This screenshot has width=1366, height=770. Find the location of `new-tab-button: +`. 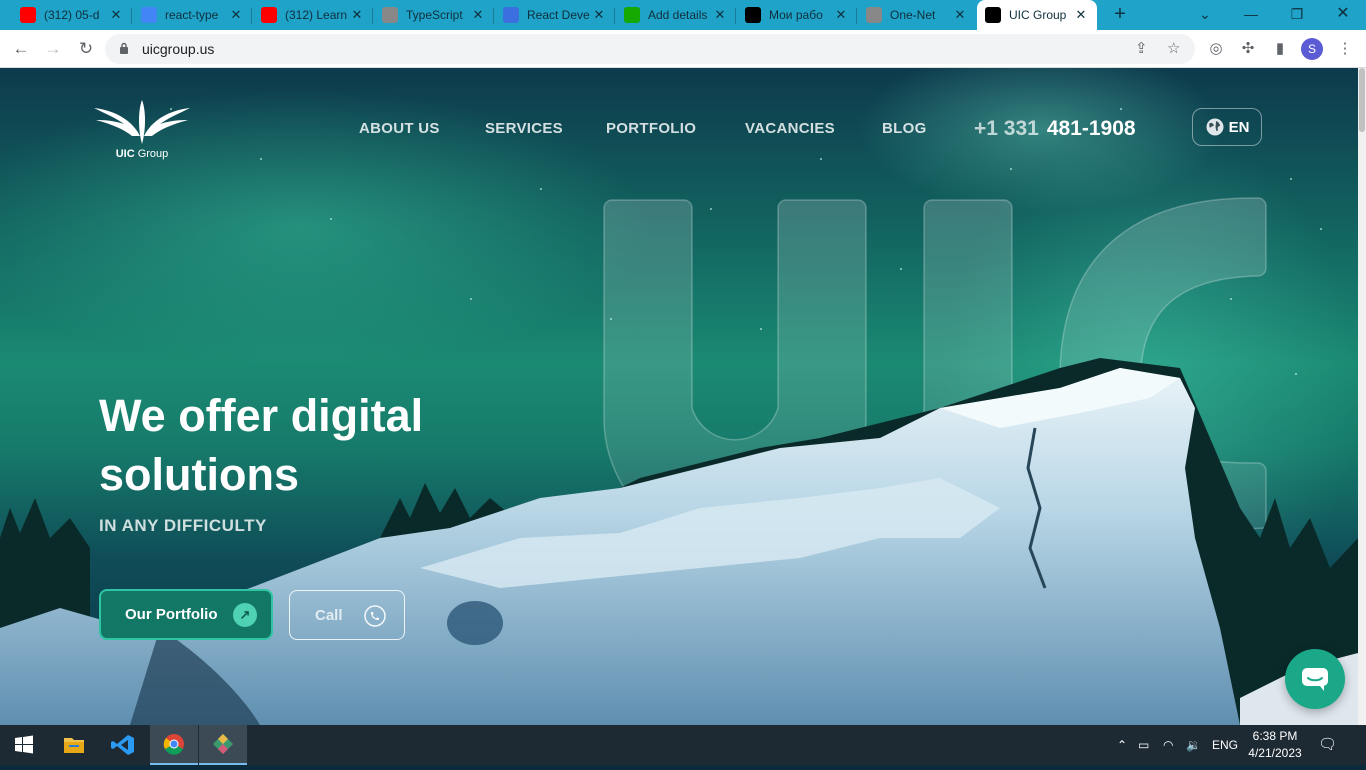

new-tab-button: + is located at coordinates (1120, 15).